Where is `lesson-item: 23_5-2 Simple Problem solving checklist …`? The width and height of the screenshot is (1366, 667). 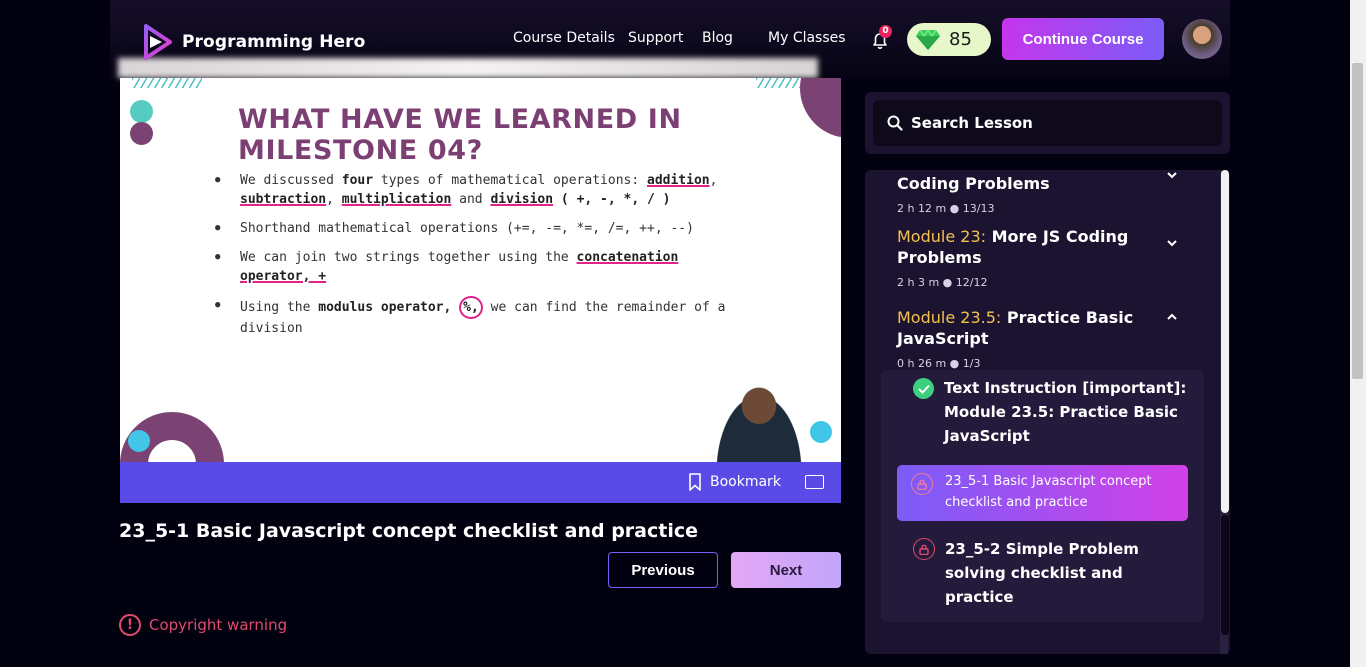
lesson-item: 23_5-2 Simple Problem solving checklist … is located at coordinates (1053, 573).